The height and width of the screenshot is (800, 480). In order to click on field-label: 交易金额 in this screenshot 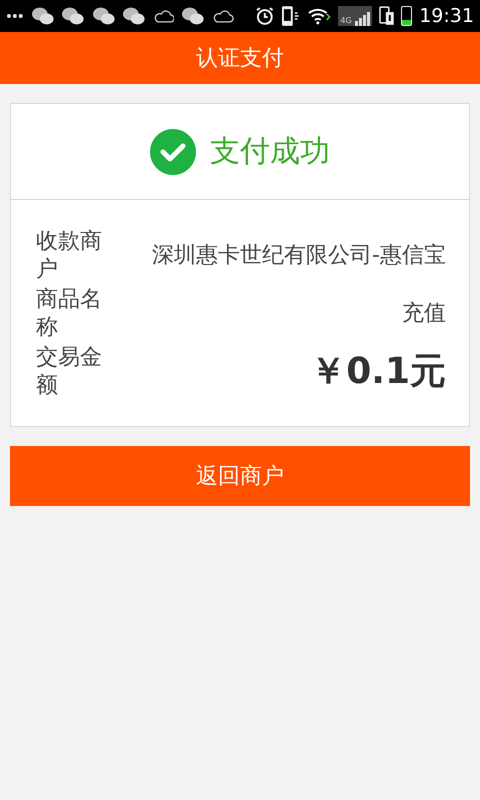, I will do `click(69, 372)`.